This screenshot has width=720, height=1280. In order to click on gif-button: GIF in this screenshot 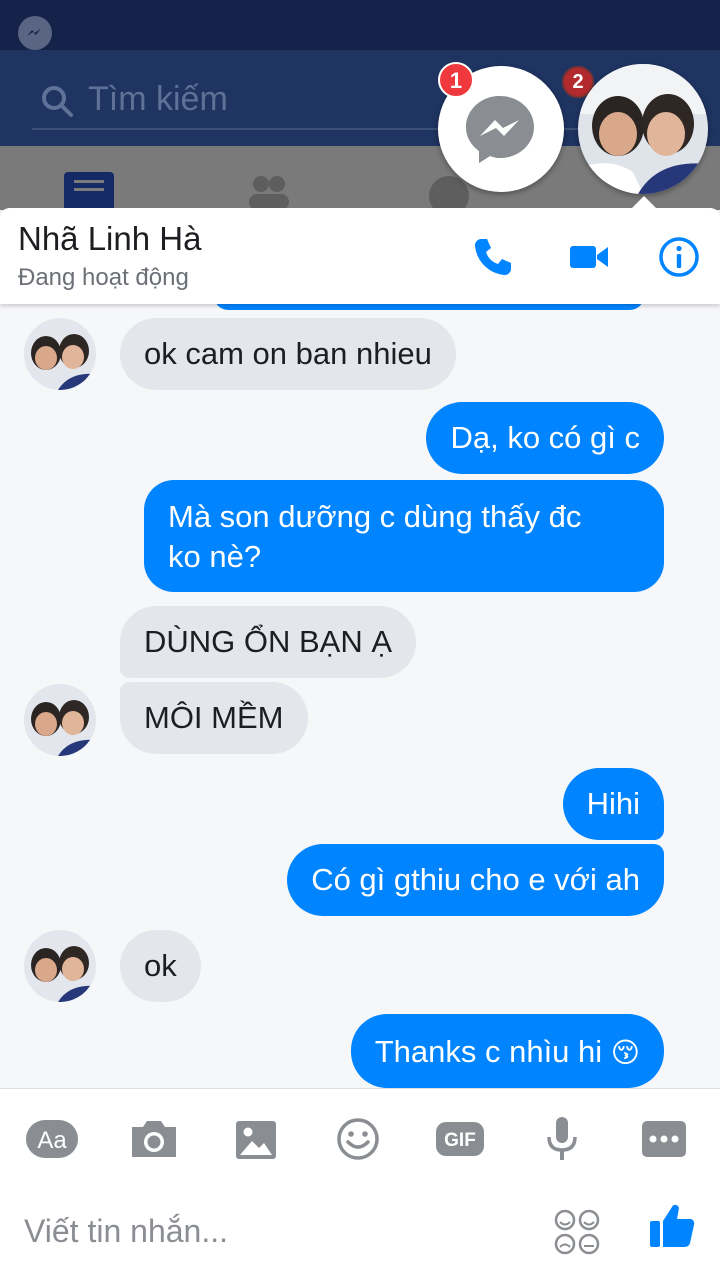, I will do `click(460, 1139)`.